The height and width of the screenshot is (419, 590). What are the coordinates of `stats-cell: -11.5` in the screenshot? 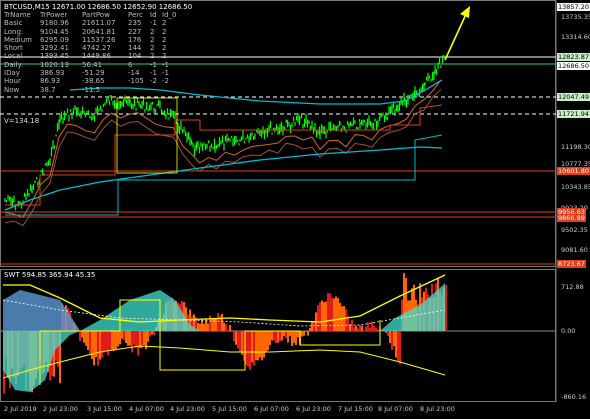 It's located at (91, 89).